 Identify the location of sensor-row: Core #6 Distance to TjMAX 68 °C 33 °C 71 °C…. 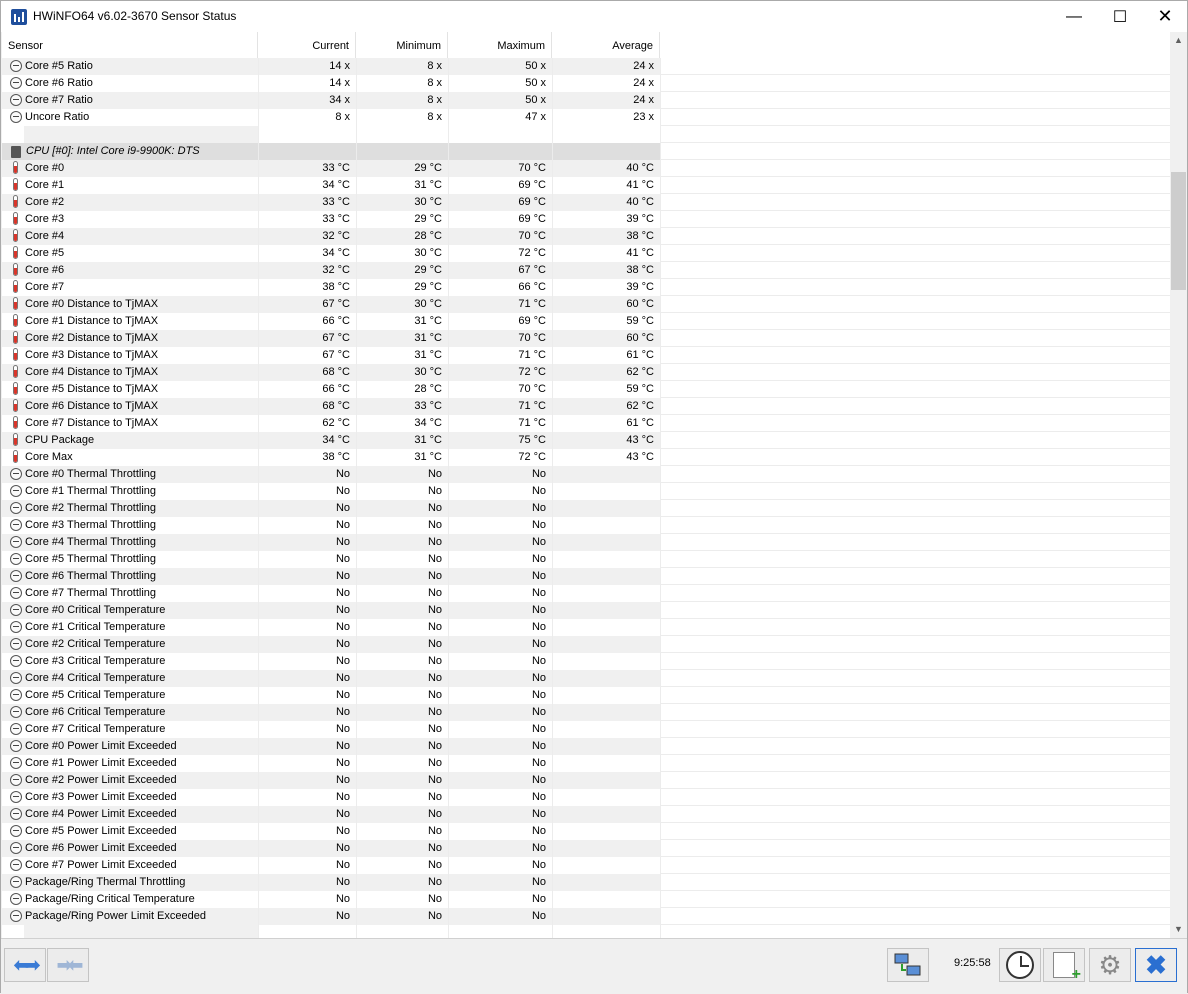
(586, 406).